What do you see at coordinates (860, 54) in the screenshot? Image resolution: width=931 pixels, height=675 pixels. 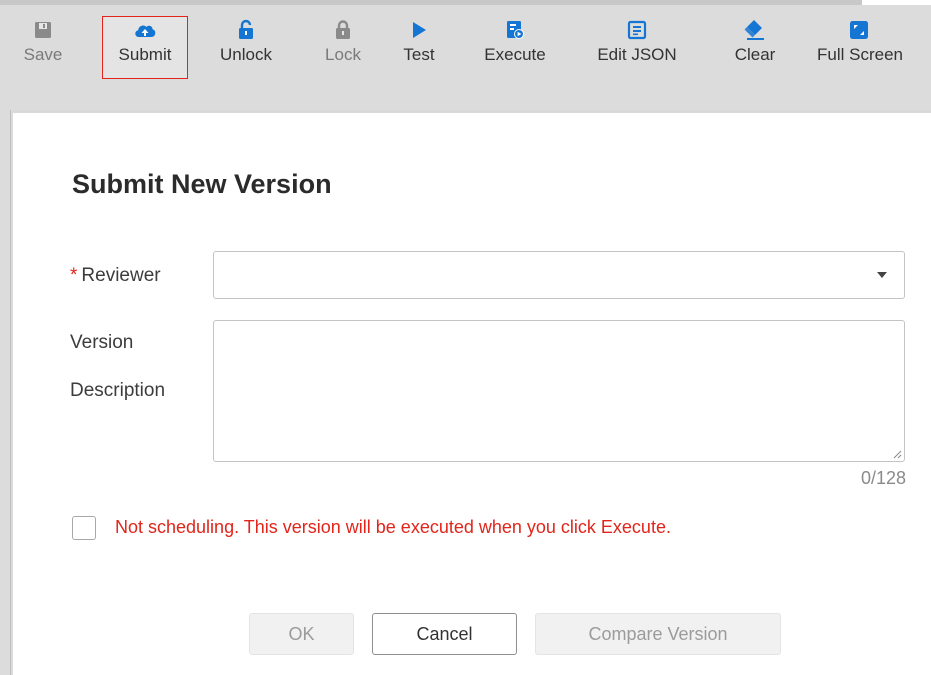 I see `fullscreen-label: Full Screen` at bounding box center [860, 54].